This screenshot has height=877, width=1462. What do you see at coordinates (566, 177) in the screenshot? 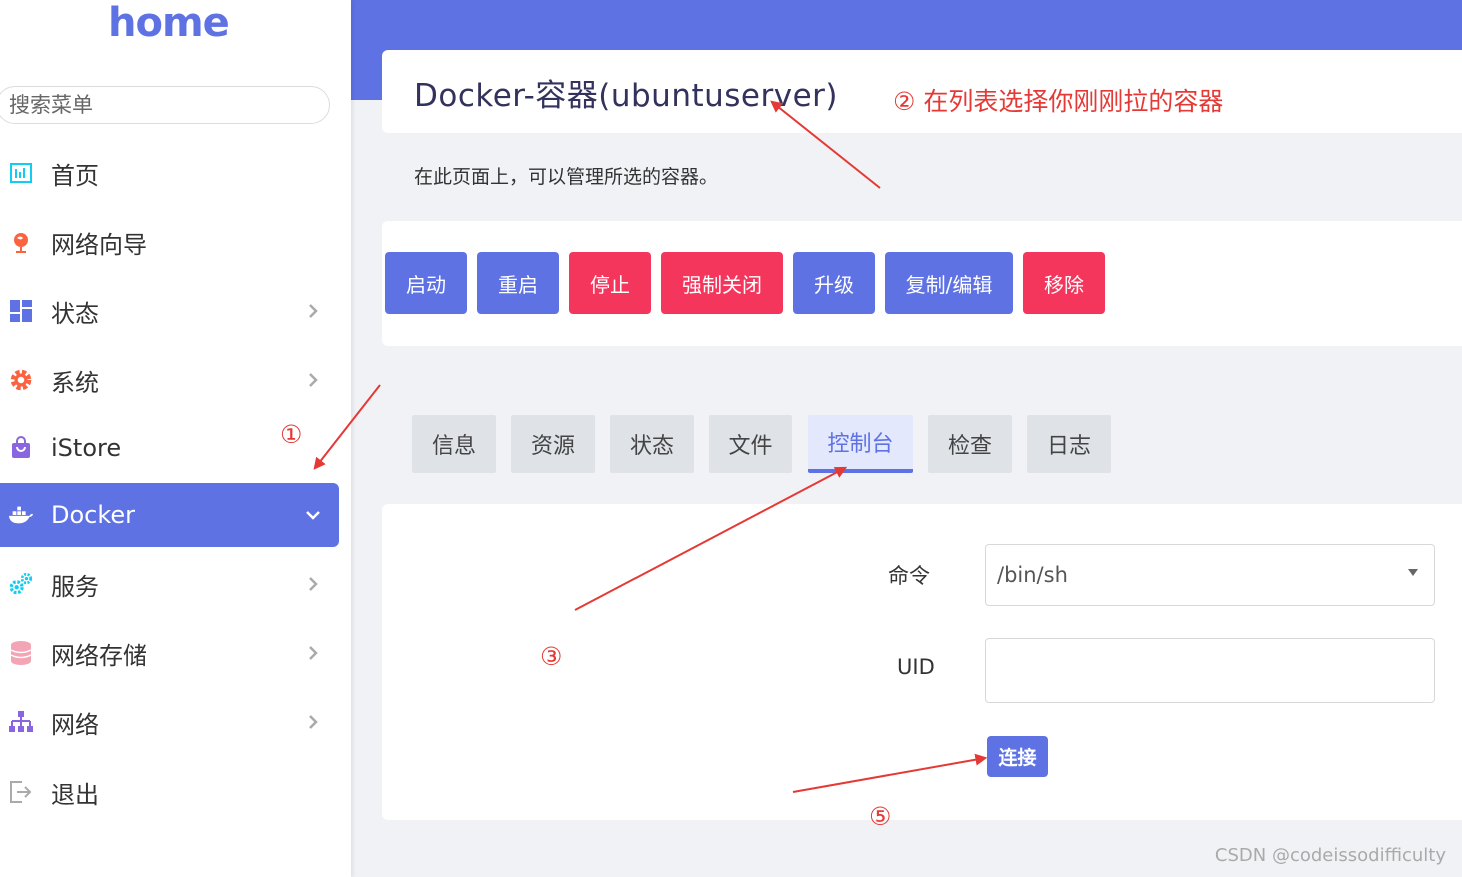
I see `page-description: 在此页面上，可以管理所选的容器。` at bounding box center [566, 177].